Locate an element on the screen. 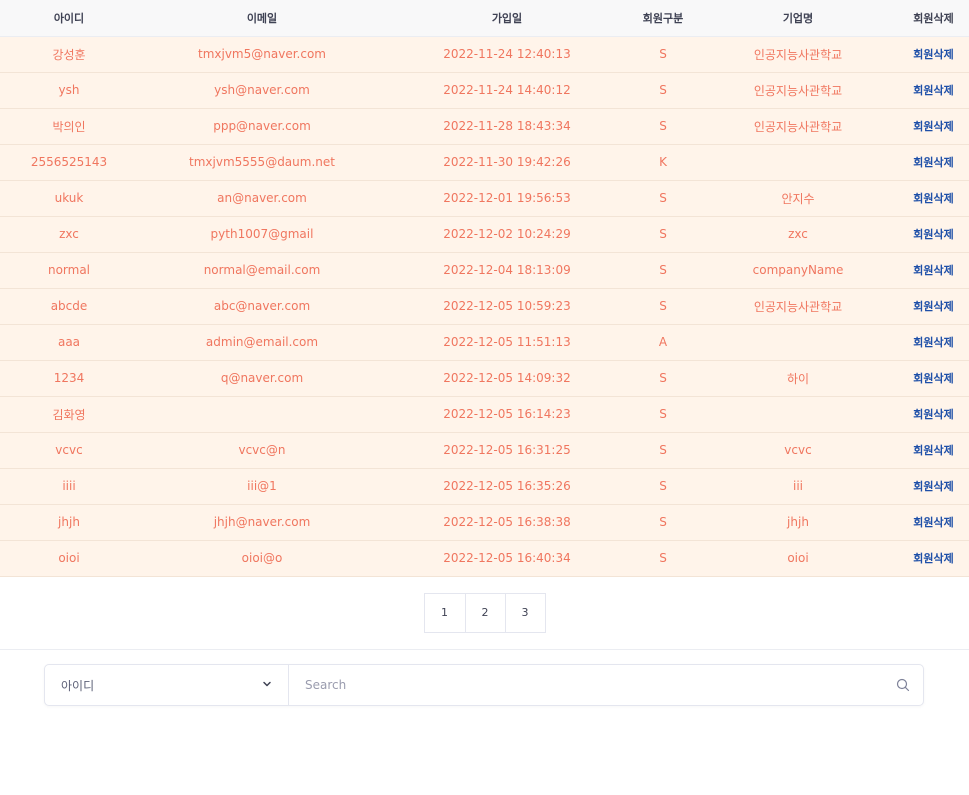  pagination-area: 1 2 3 is located at coordinates (484, 613).